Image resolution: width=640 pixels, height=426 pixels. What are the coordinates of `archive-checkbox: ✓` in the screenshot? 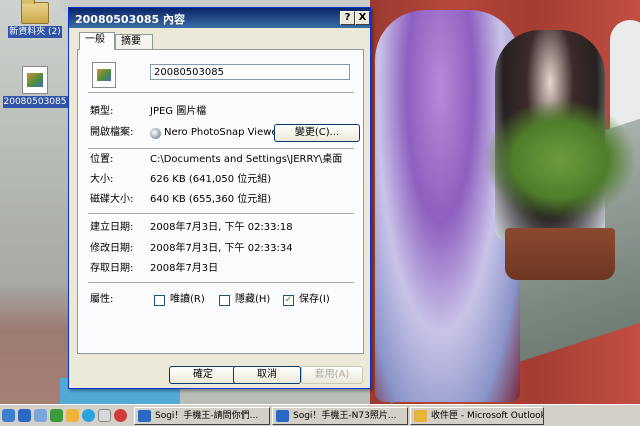 It's located at (288, 300).